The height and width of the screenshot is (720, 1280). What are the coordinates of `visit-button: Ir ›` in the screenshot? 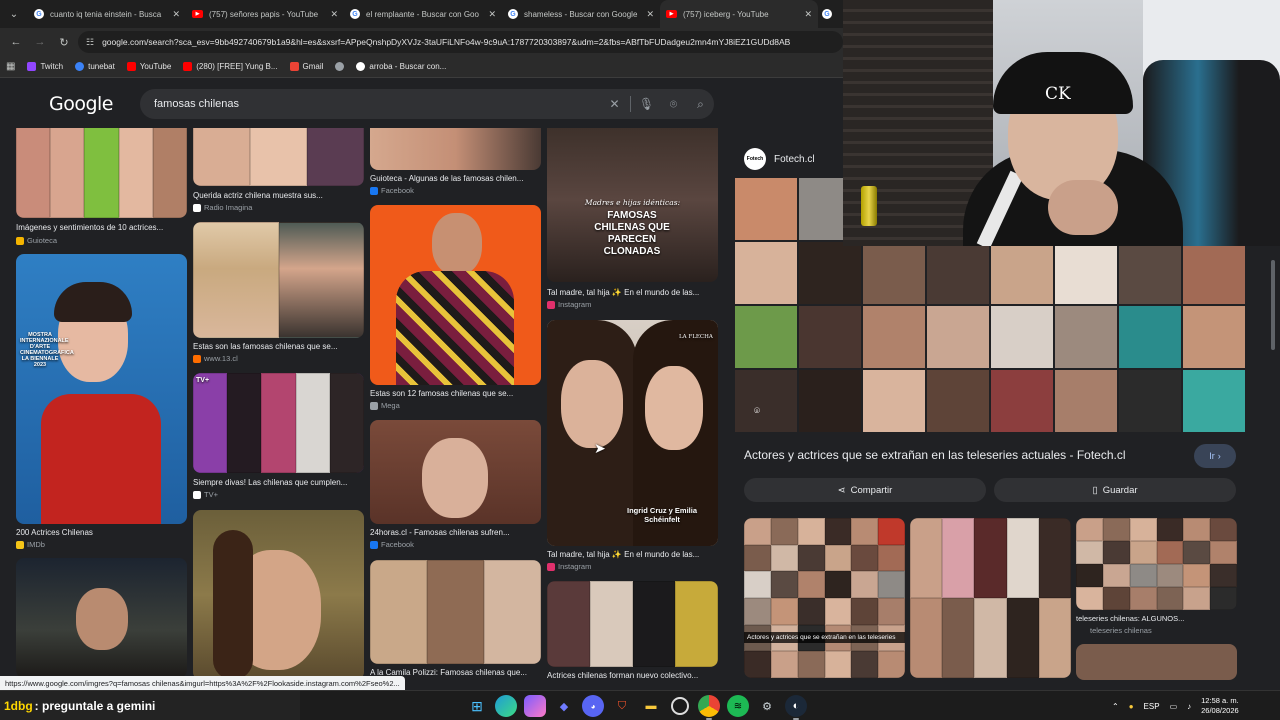 It's located at (1215, 456).